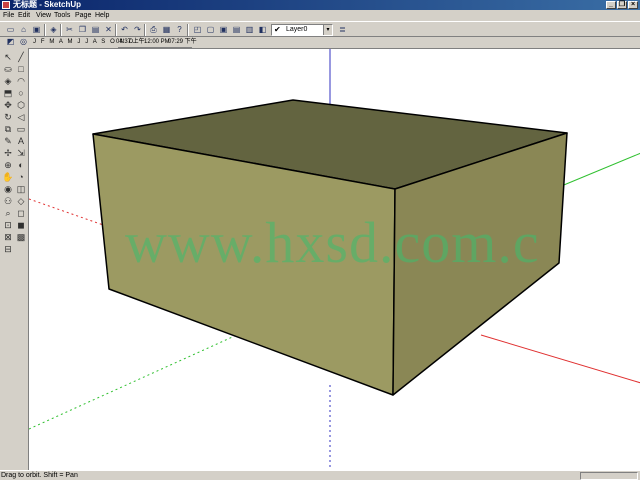 This screenshot has height=480, width=640. I want to click on redo-icon: ↷, so click(137, 30).